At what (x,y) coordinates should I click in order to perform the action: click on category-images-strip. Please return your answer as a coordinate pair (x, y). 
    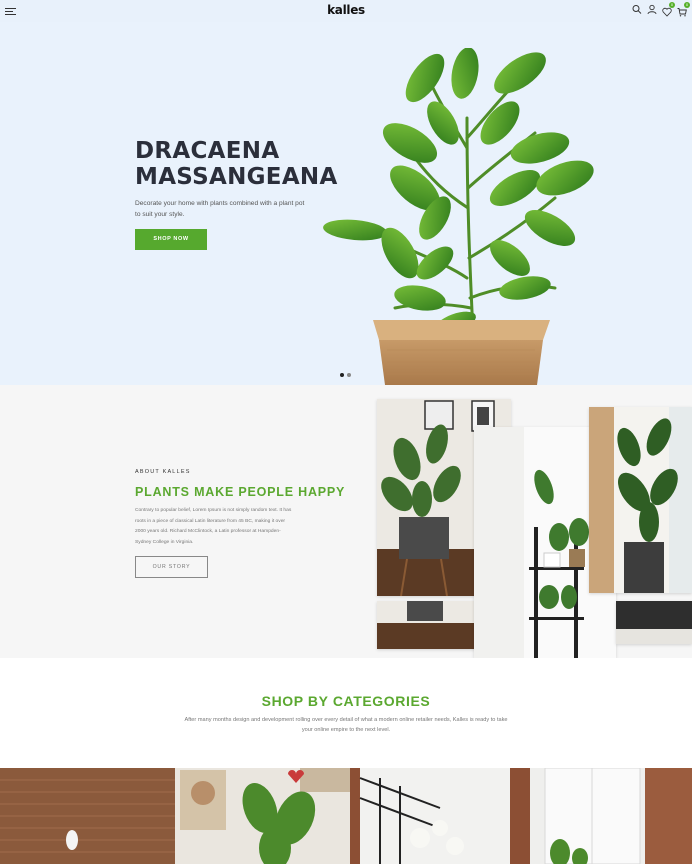
    Looking at the image, I should click on (346, 816).